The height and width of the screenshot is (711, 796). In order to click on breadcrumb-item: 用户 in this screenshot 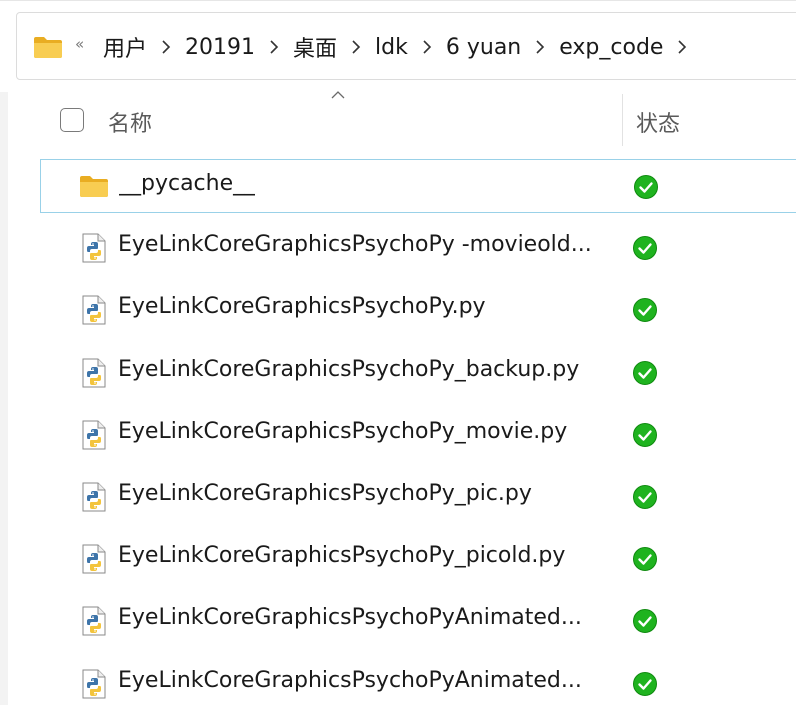, I will do `click(125, 47)`.